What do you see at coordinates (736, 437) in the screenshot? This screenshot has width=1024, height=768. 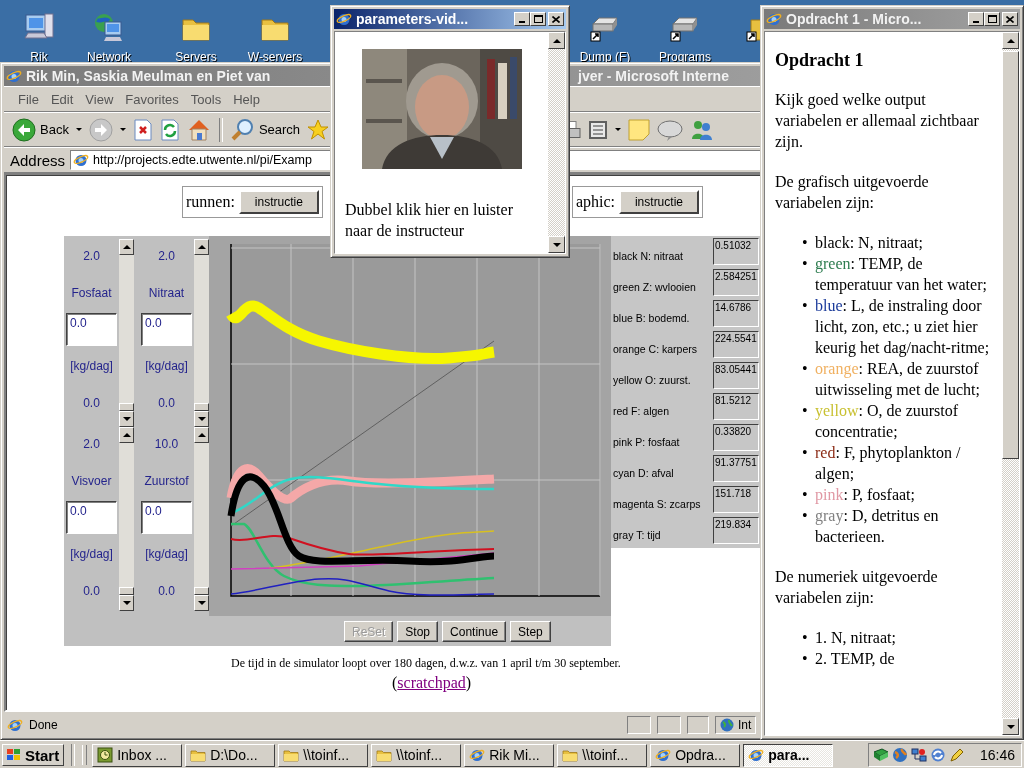 I see `output-value-field: 0.33820` at bounding box center [736, 437].